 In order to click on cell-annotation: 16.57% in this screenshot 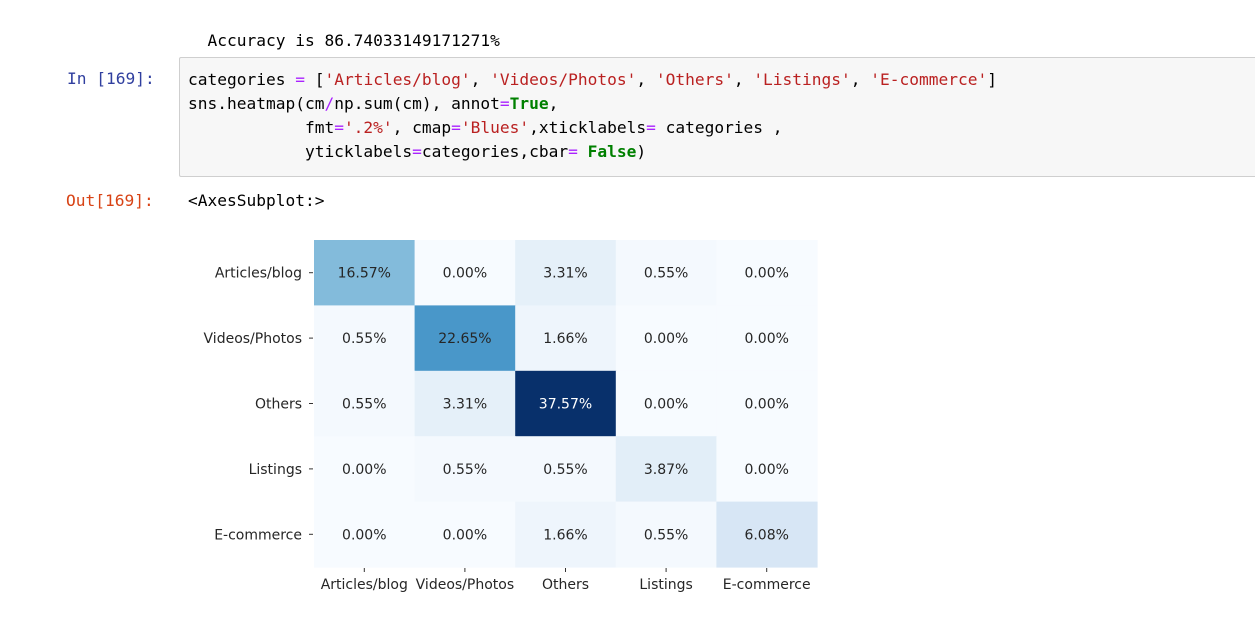, I will do `click(364, 274)`.